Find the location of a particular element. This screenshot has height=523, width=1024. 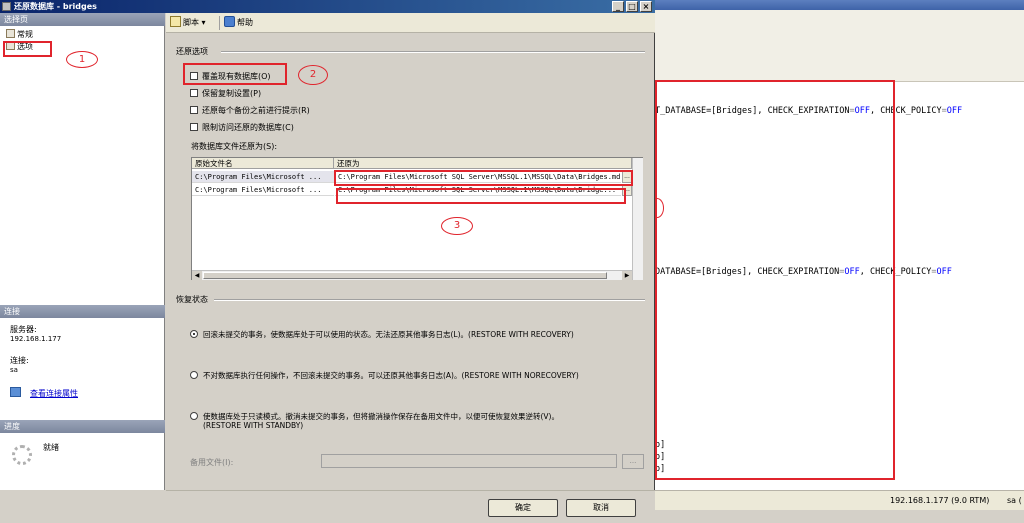

column-header-restore-as: 还原为 is located at coordinates (483, 163).